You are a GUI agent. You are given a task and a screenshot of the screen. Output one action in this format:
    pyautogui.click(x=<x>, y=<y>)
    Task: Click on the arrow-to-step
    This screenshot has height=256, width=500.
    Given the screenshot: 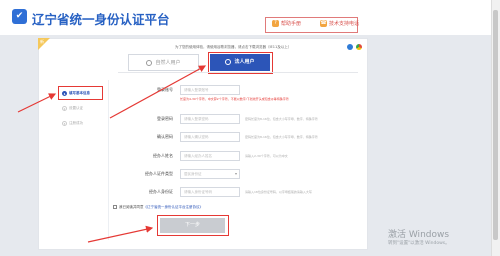 What is the action you would take?
    pyautogui.click(x=37, y=103)
    